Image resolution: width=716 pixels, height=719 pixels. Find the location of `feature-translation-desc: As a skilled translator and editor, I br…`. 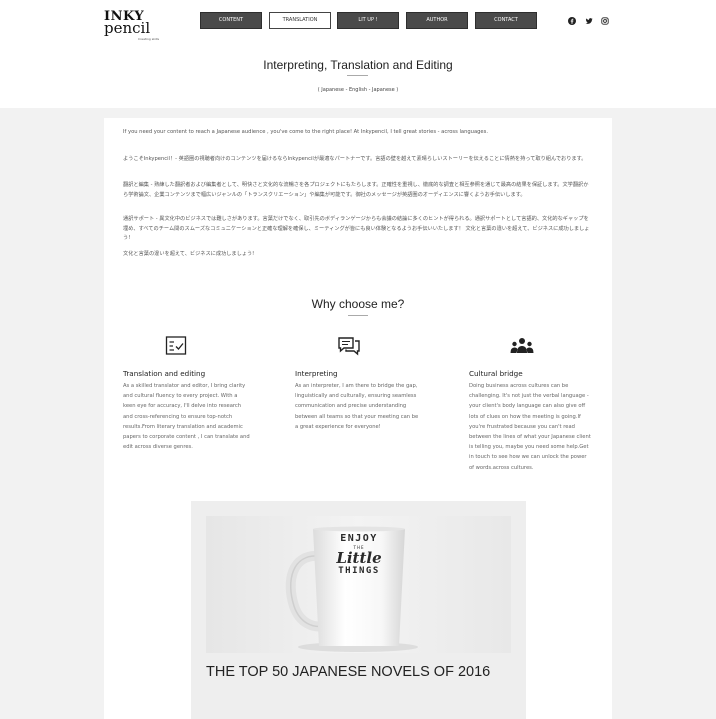

feature-translation-desc: As a skilled translator and editor, I br… is located at coordinates (186, 417).